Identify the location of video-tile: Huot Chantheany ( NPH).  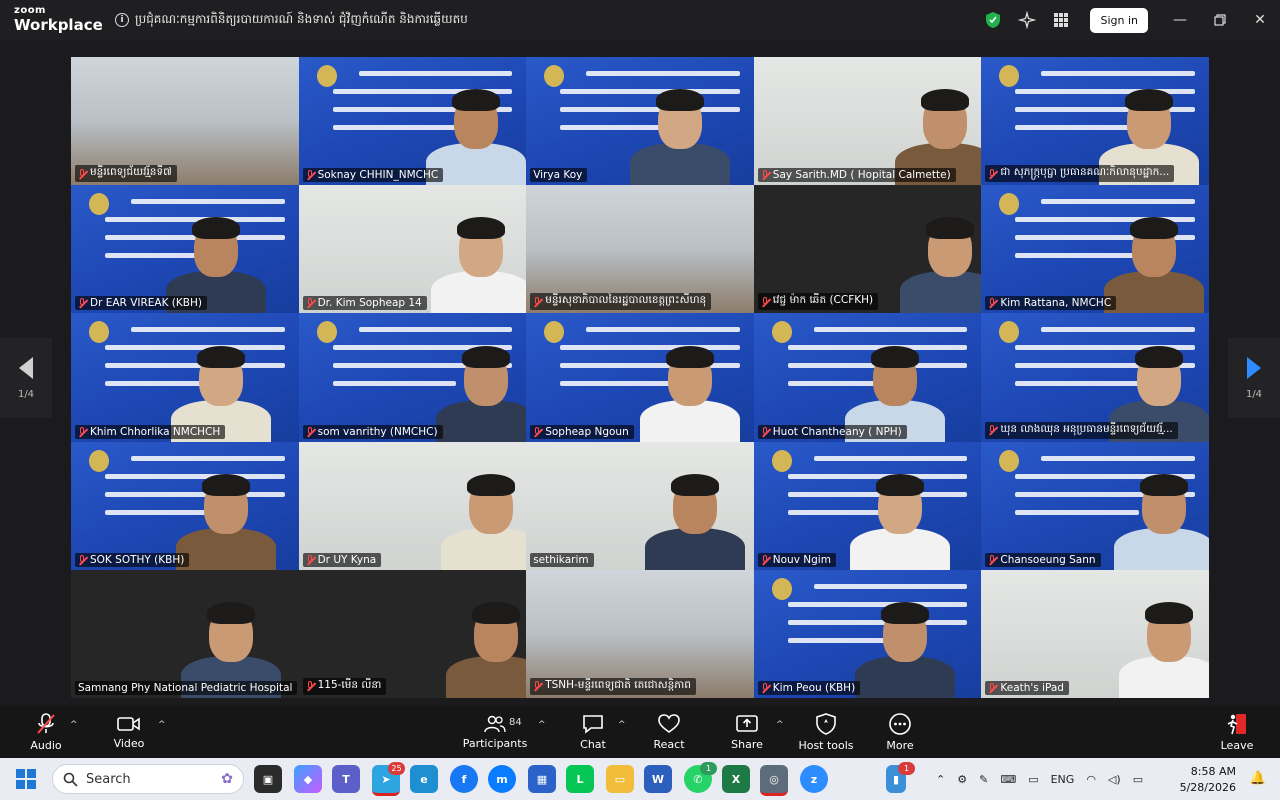
(867, 377).